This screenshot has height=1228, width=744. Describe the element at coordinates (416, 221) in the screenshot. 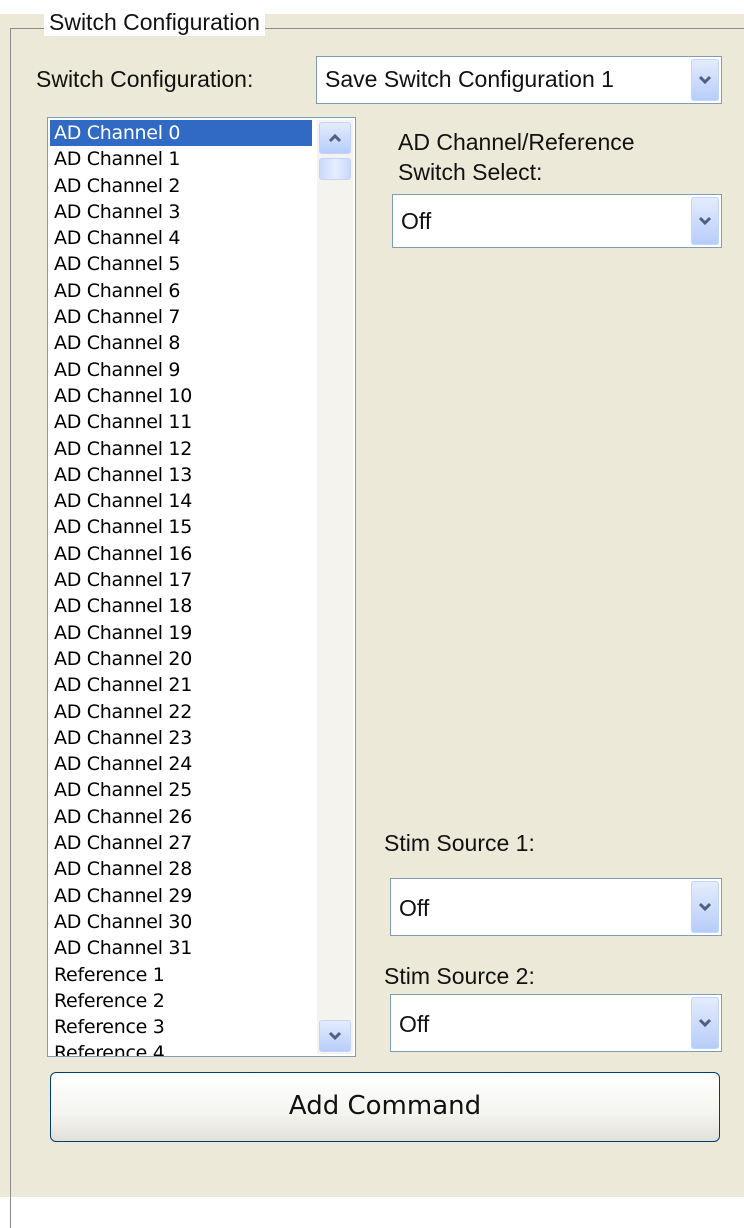

I see `ad-switch-select-value: Off` at that location.